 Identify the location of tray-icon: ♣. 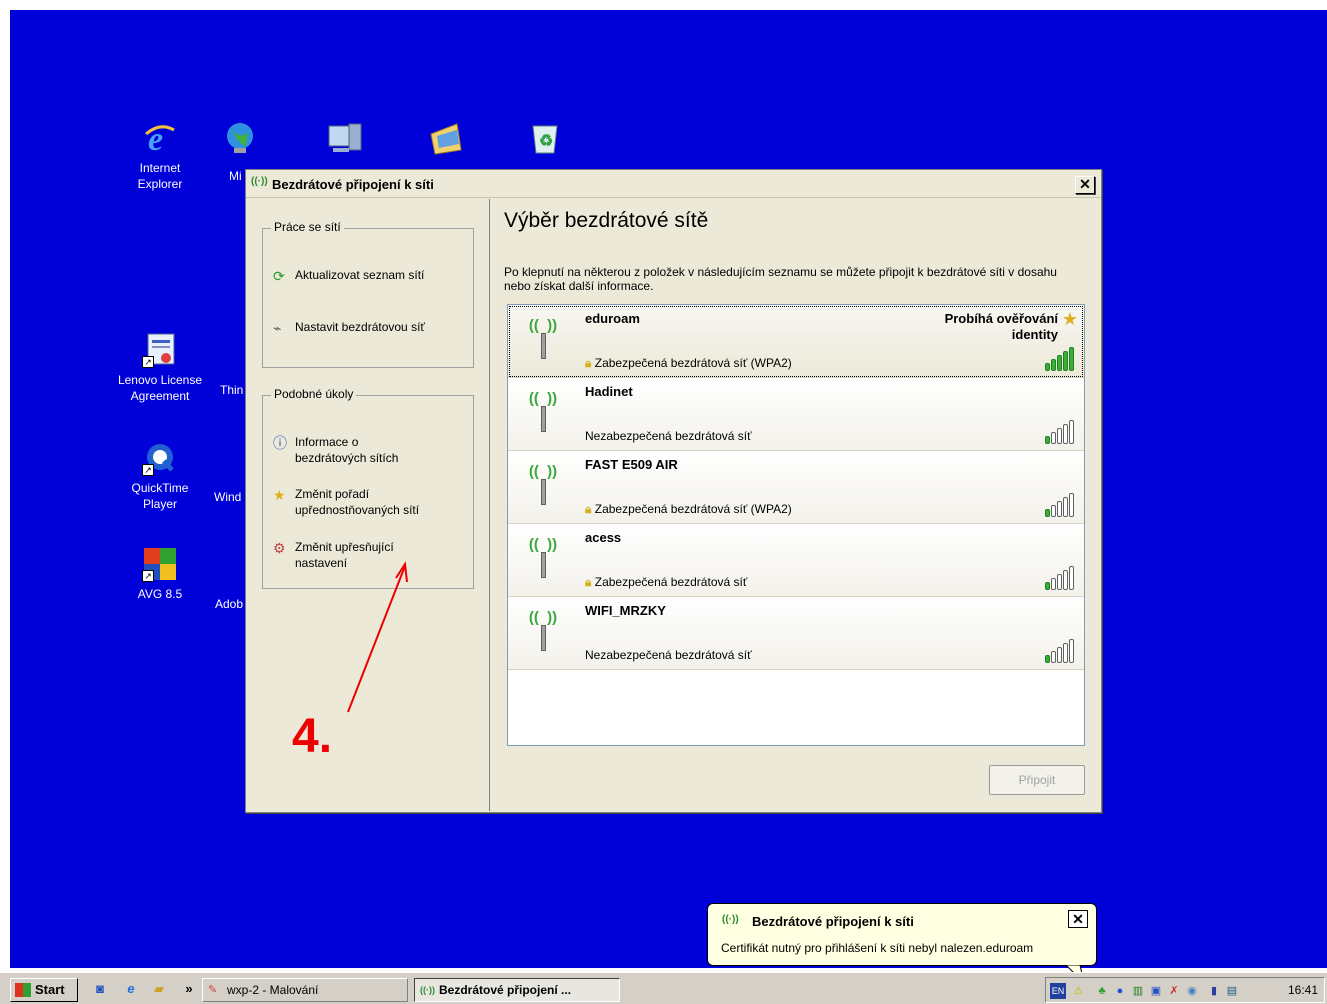
(1102, 991).